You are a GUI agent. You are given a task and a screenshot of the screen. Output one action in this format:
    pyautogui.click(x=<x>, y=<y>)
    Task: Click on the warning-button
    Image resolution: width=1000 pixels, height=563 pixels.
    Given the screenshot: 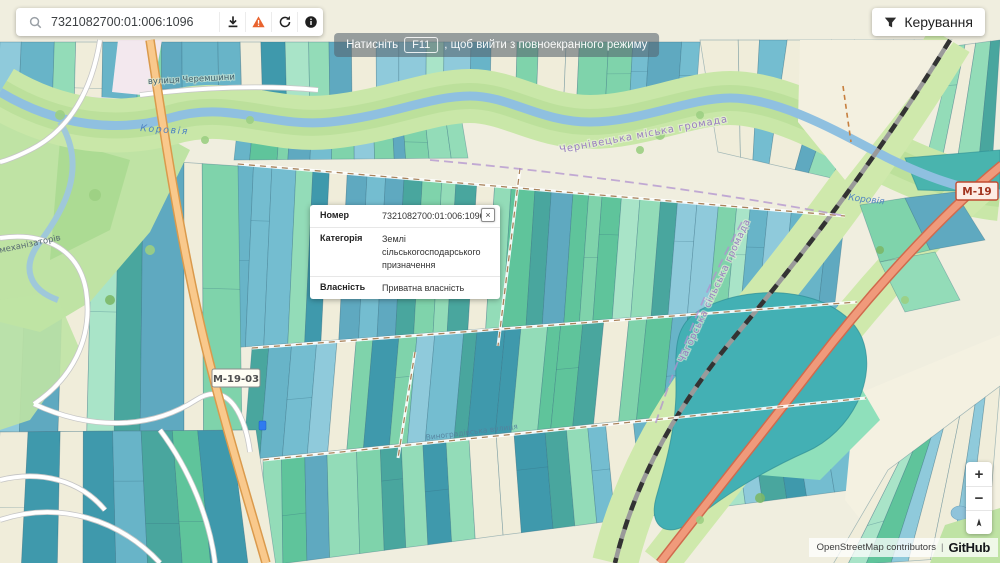 What is the action you would take?
    pyautogui.click(x=258, y=22)
    